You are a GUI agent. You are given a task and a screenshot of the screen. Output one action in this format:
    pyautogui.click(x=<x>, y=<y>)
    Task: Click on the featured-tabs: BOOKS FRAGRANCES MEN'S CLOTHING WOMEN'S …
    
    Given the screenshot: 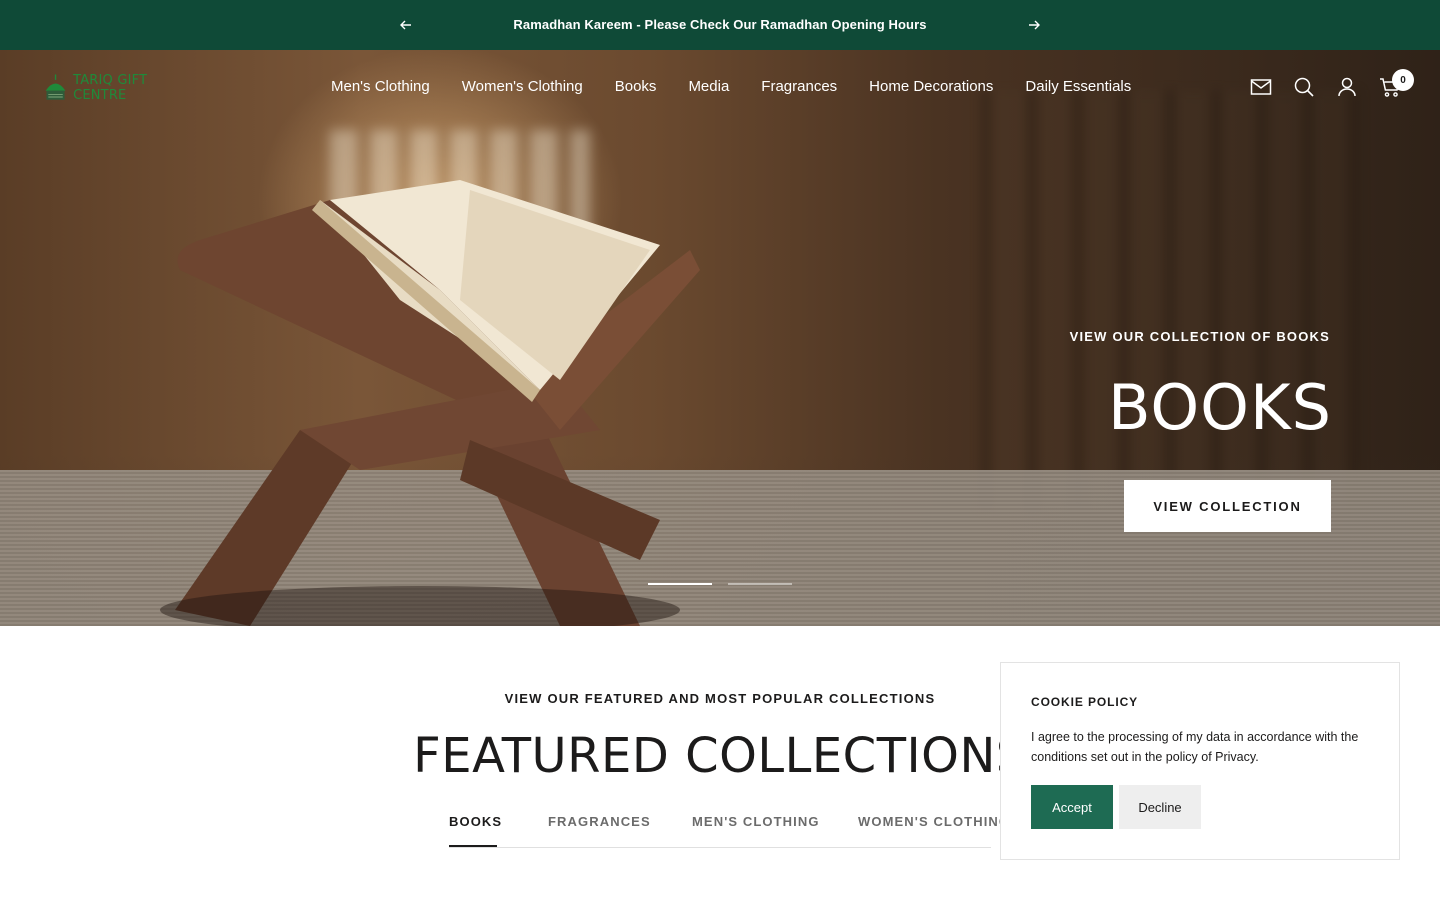 What is the action you would take?
    pyautogui.click(x=729, y=831)
    